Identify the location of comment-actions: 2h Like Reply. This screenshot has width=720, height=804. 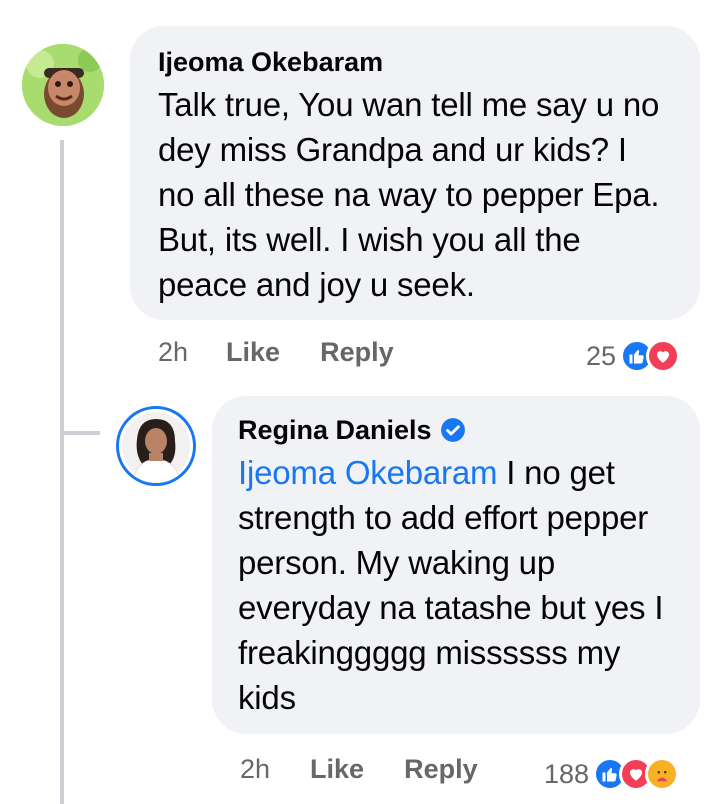
(276, 352).